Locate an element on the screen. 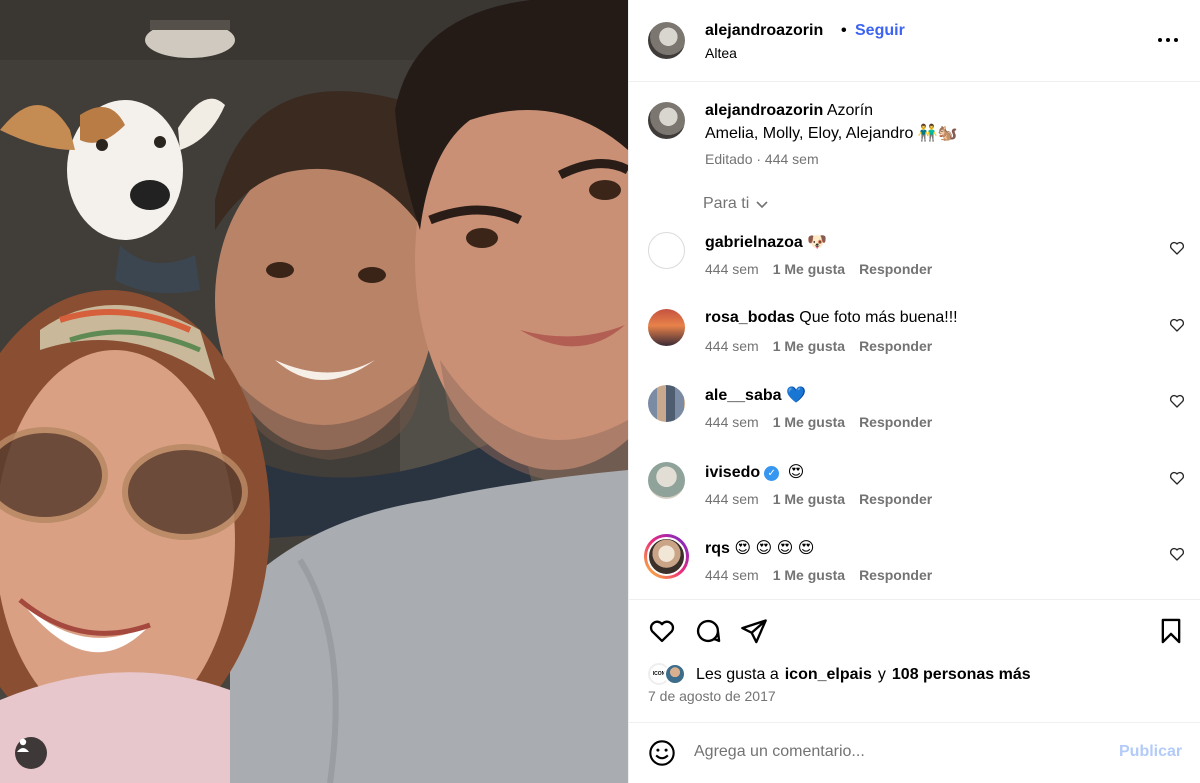  comment-avatar-story-ring is located at coordinates (666, 556).